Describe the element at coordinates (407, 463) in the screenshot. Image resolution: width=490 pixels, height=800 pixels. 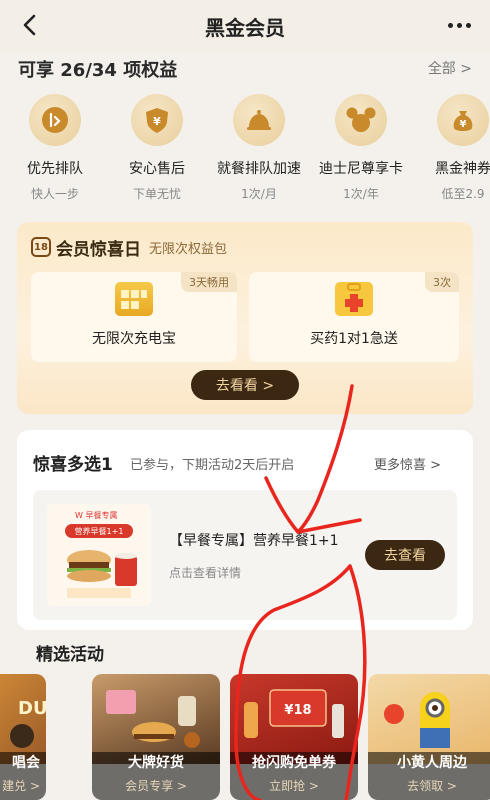
I see `more-surprises-link: 更多惊喜 >` at that location.